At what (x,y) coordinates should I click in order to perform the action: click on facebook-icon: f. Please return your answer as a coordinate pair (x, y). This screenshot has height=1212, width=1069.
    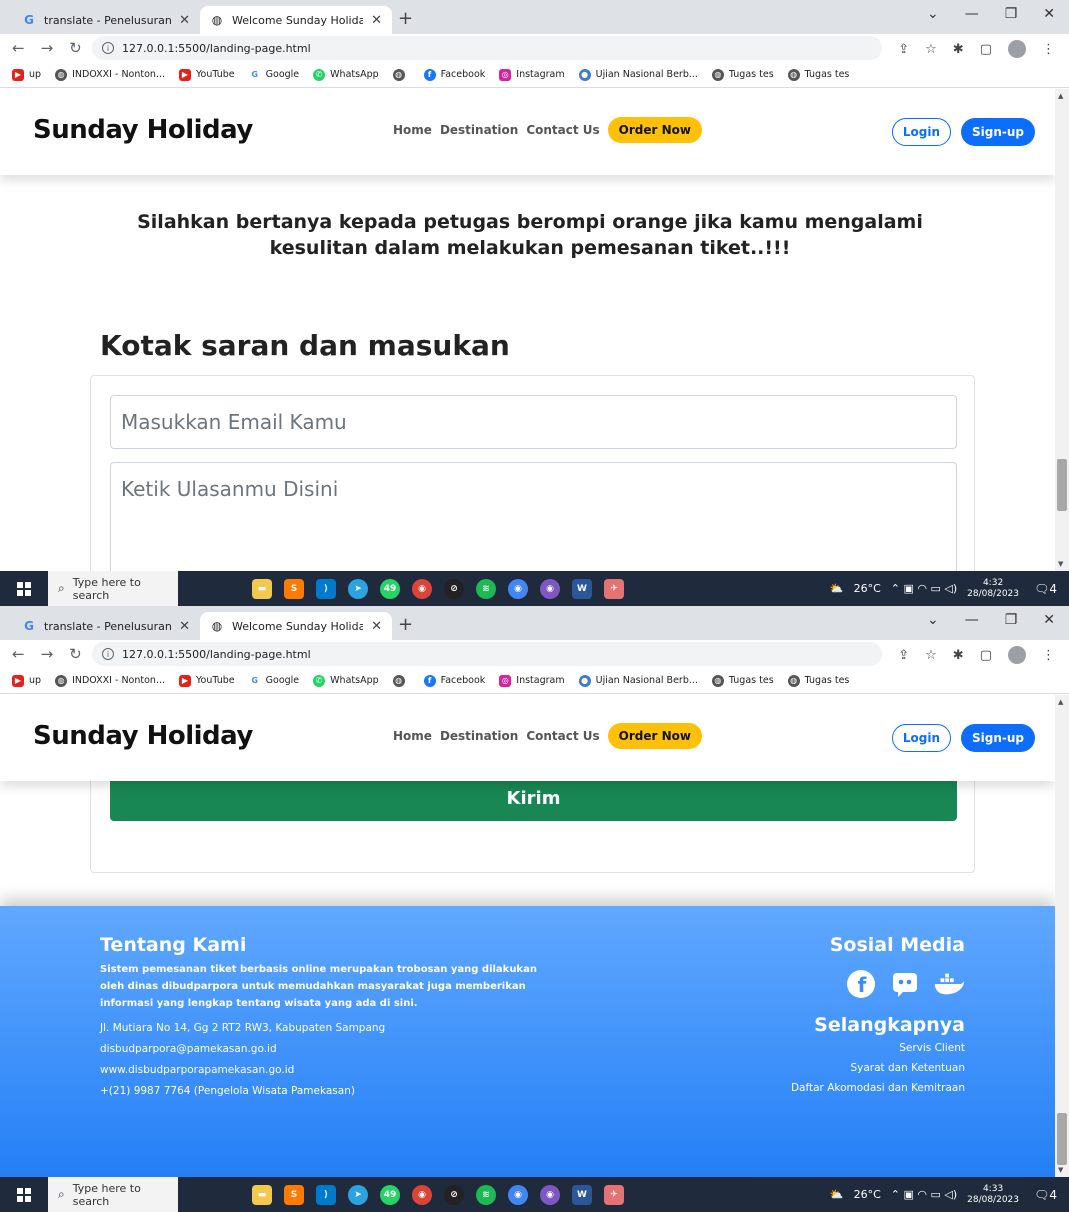
    Looking at the image, I should click on (861, 984).